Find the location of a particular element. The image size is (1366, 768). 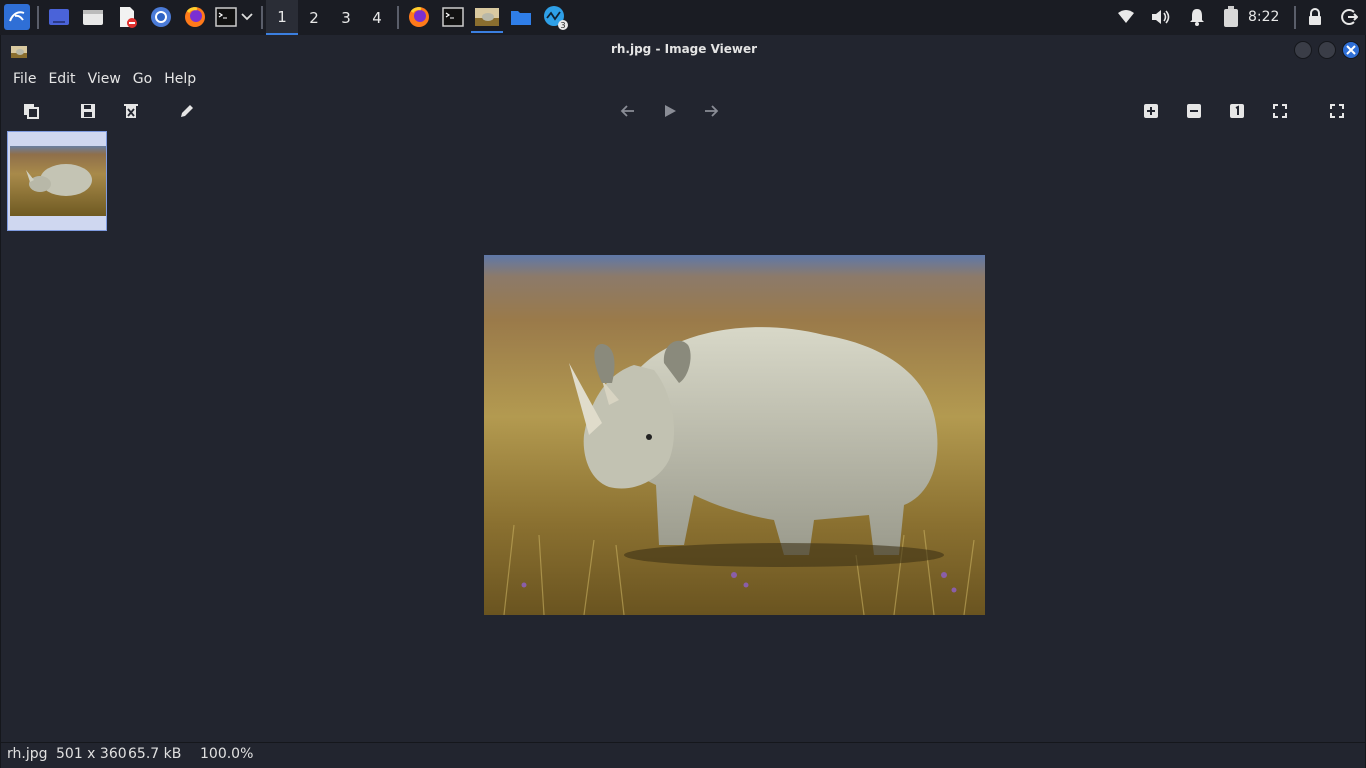

next-button is located at coordinates (712, 111).